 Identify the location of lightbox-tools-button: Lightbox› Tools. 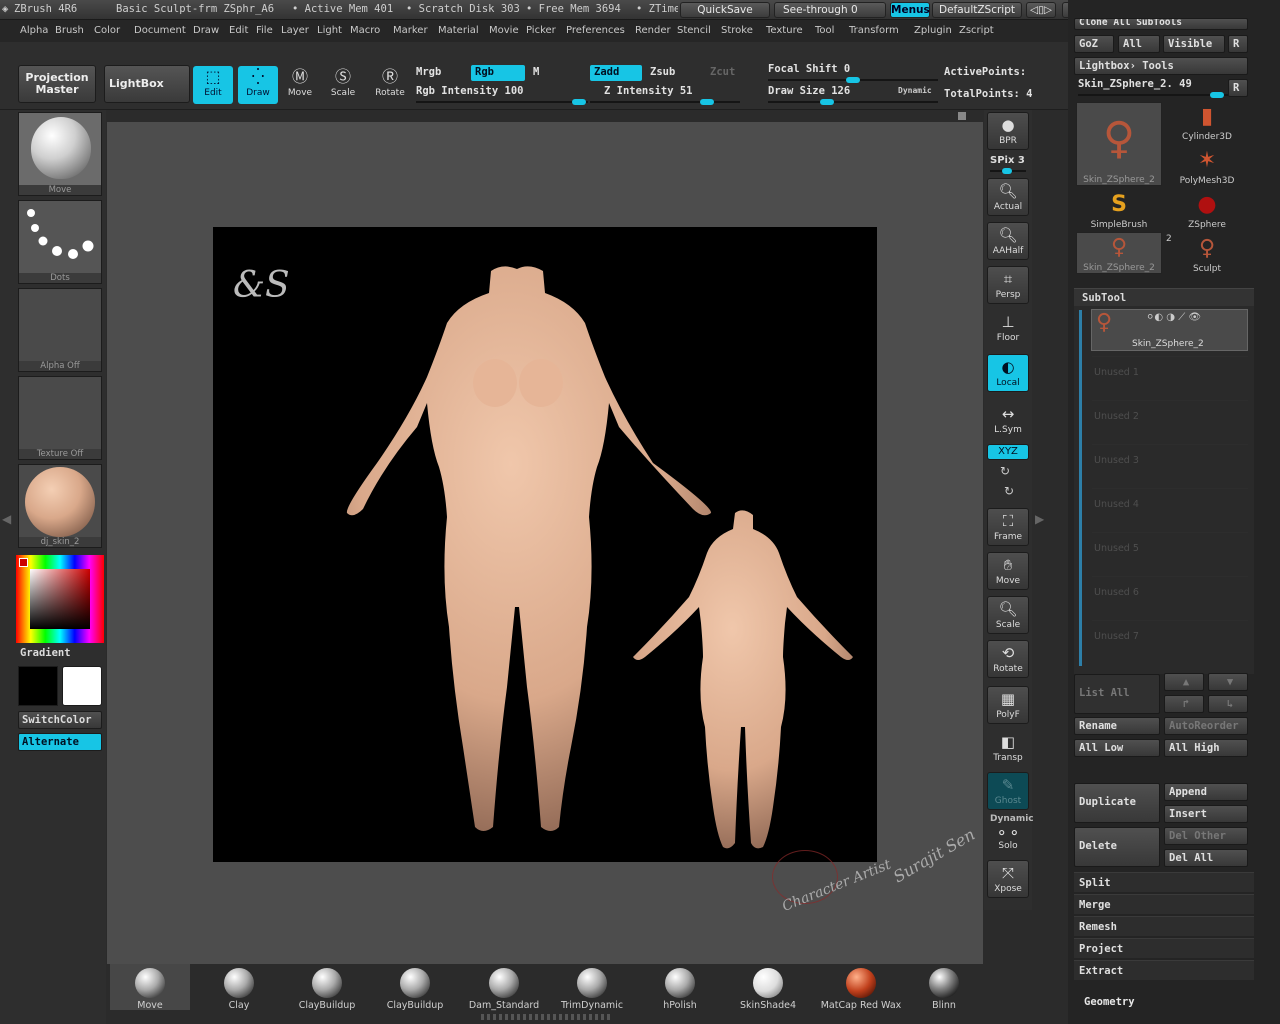
(1161, 66).